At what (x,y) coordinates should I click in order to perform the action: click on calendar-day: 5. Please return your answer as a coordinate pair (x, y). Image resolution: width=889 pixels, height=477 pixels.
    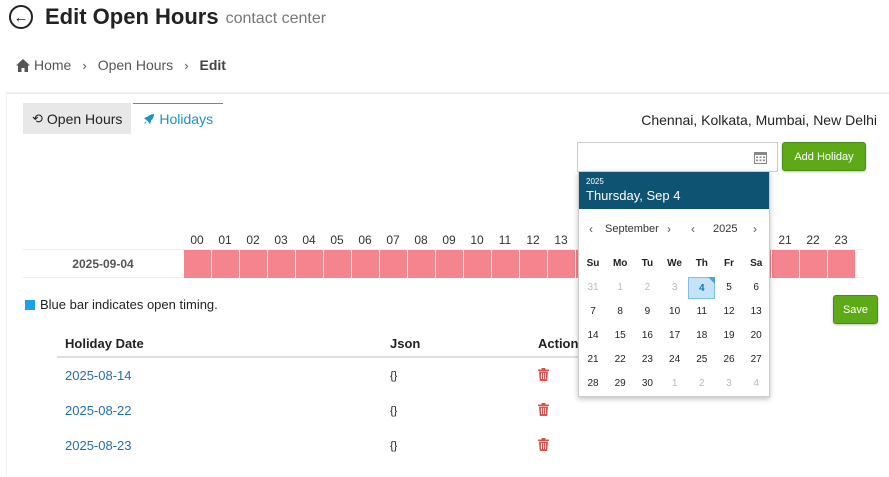
    Looking at the image, I should click on (729, 288).